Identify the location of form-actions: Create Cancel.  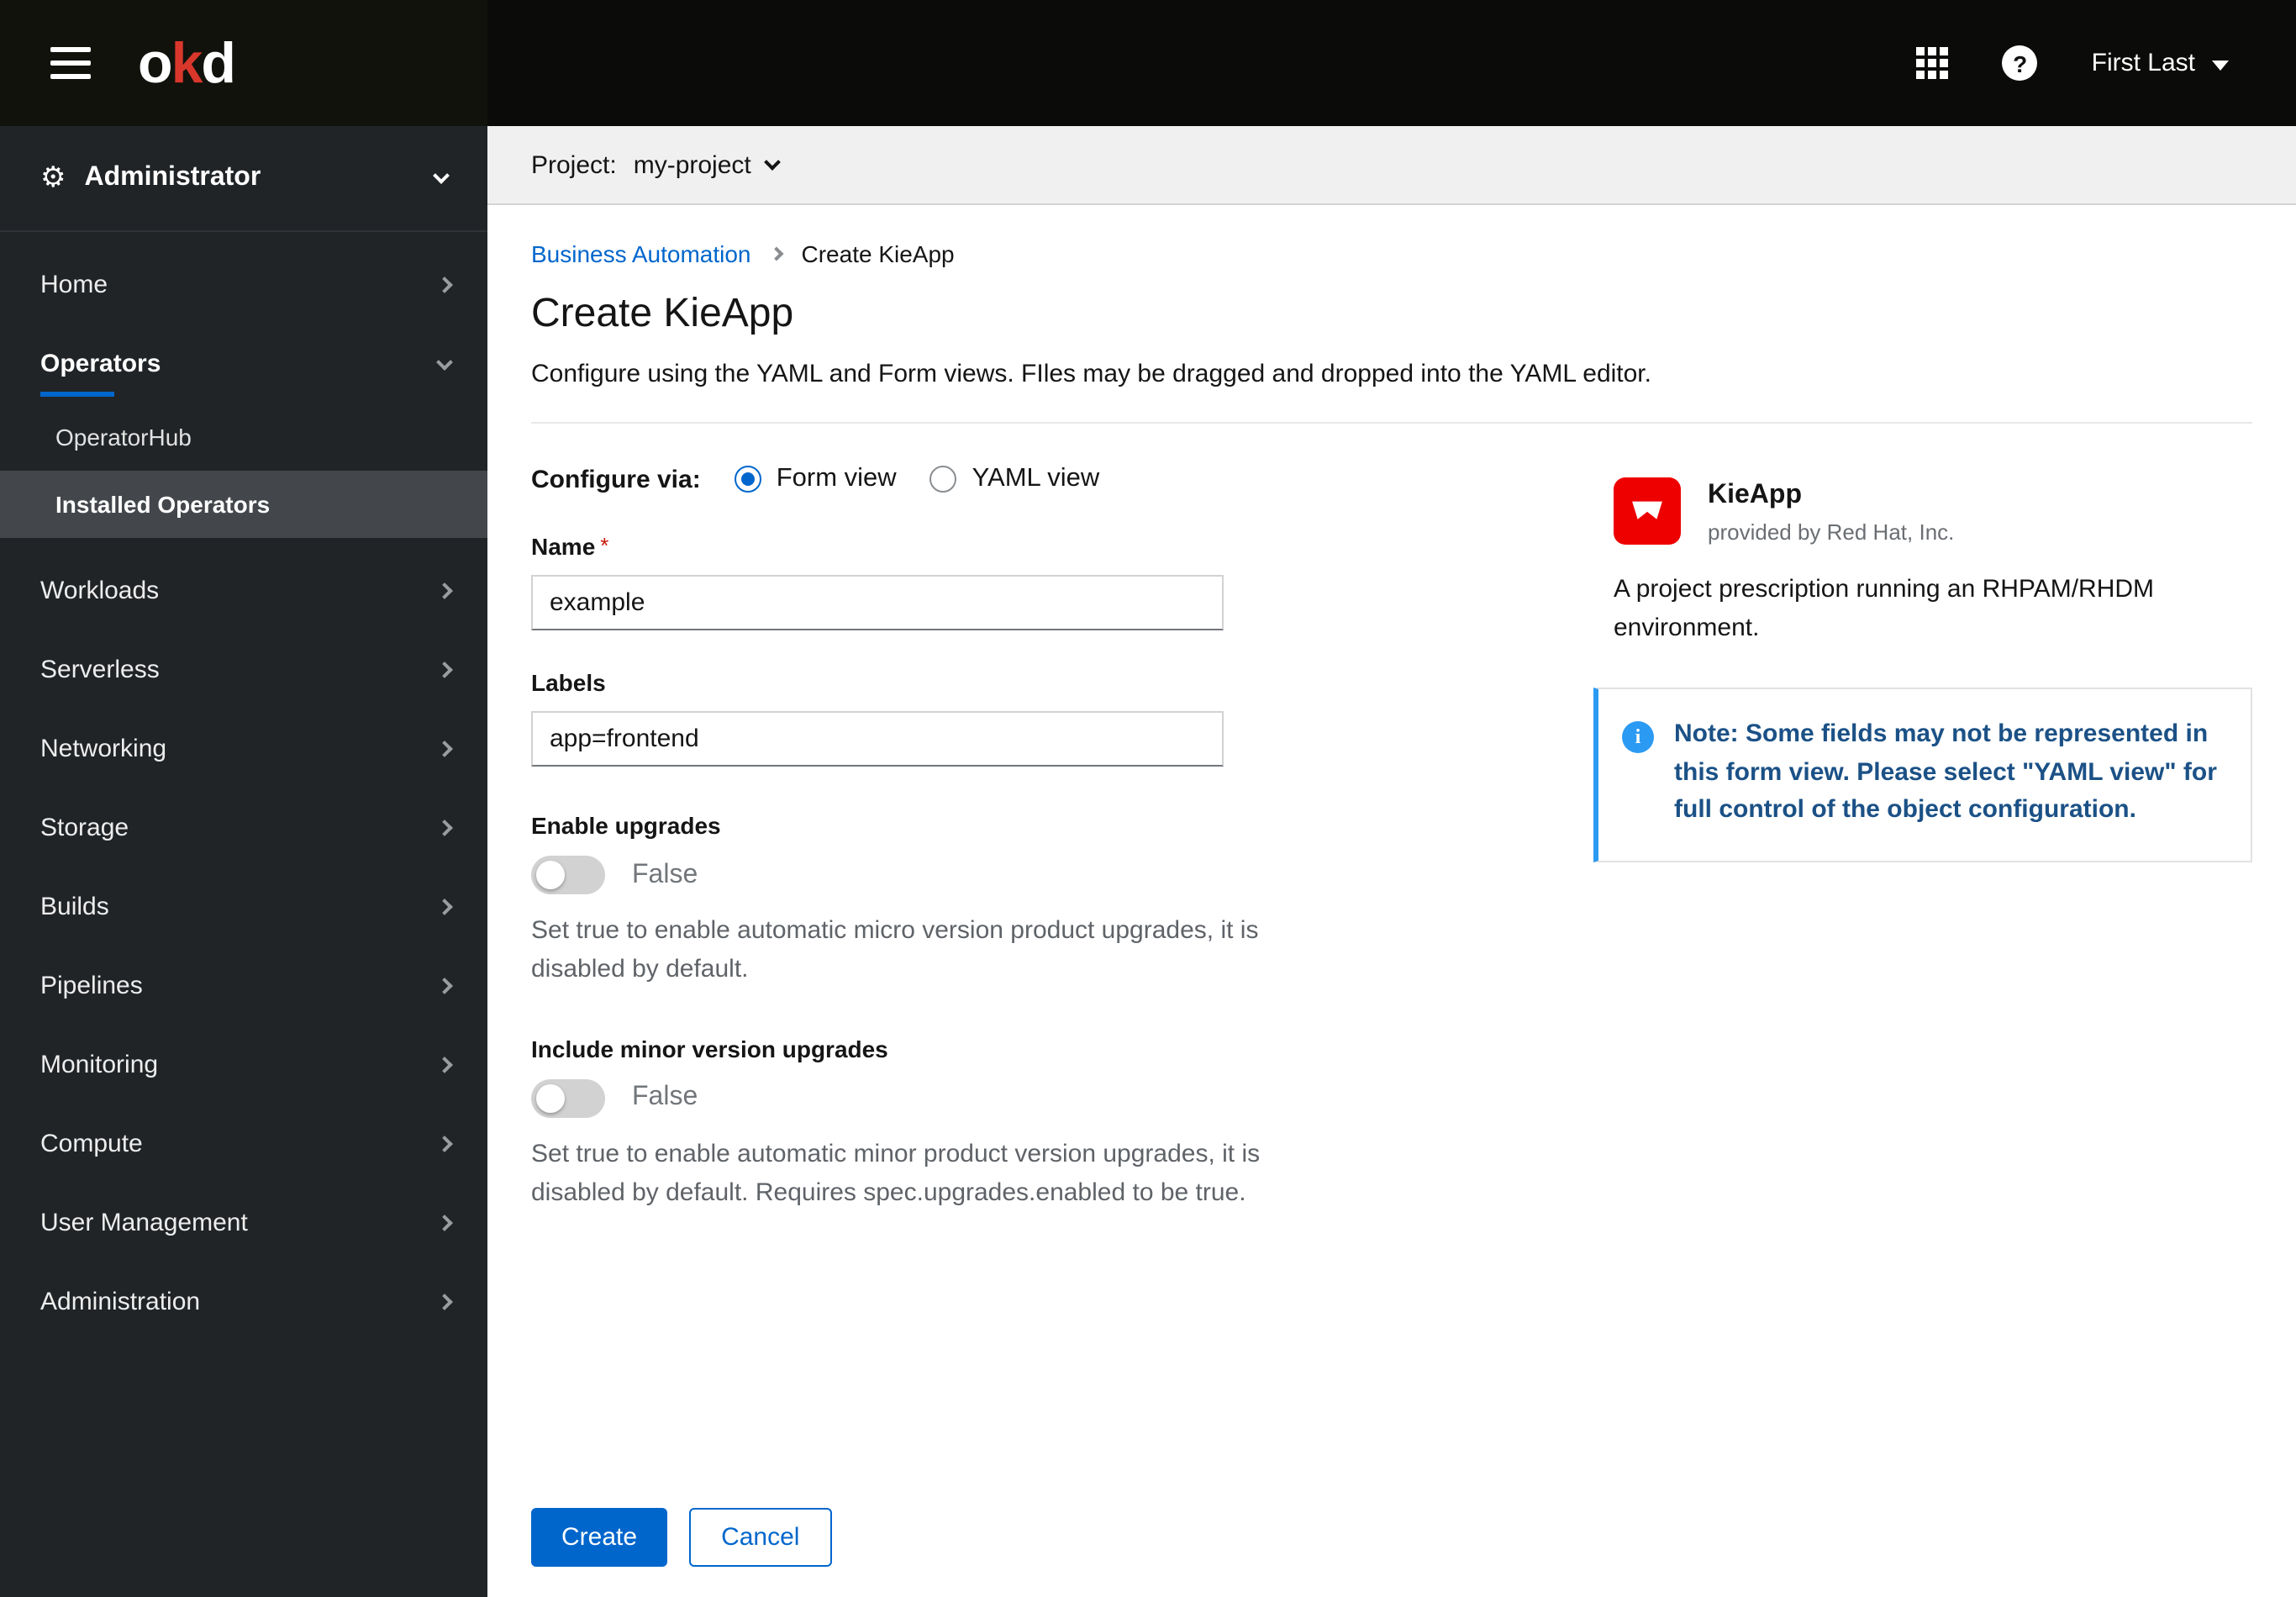
(943, 1539).